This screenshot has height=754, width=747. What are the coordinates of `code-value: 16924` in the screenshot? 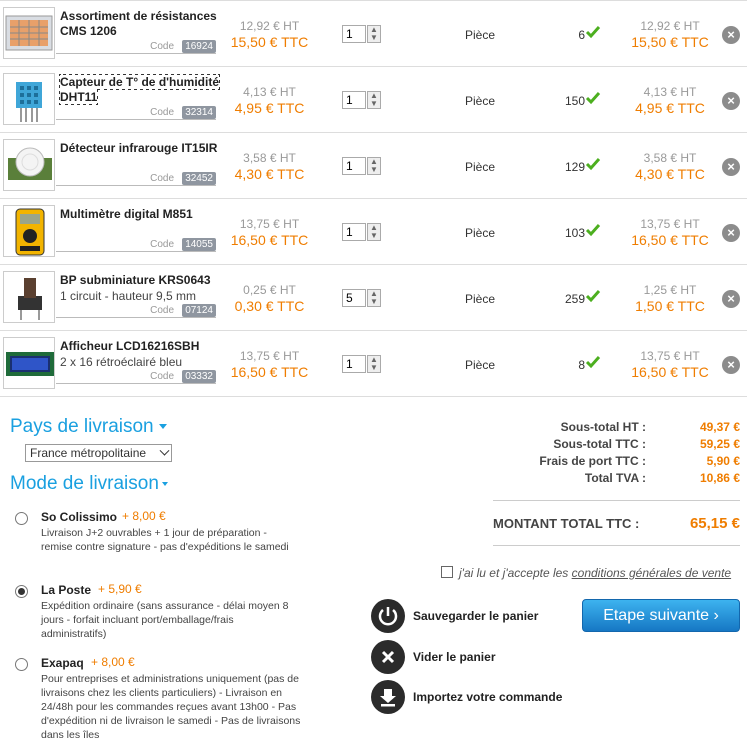 It's located at (199, 46).